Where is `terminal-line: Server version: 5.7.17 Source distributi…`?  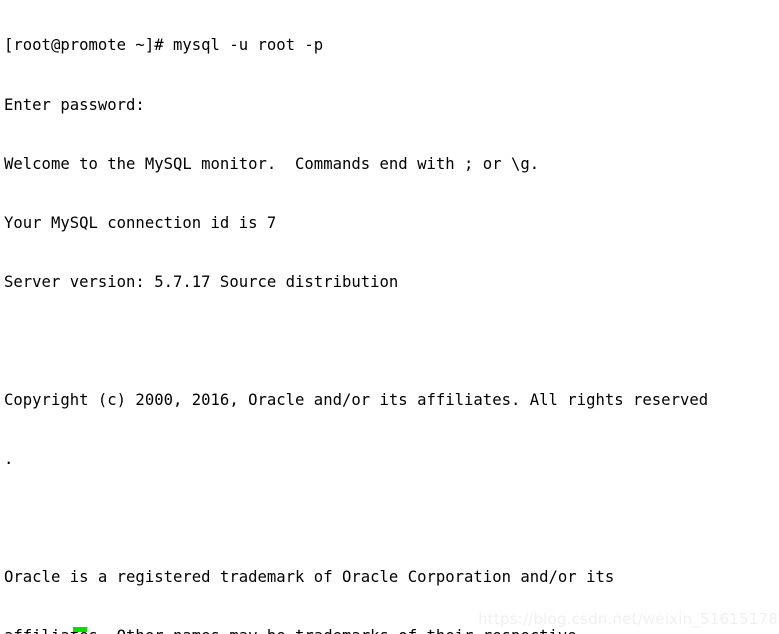 terminal-line: Server version: 5.7.17 Source distributi… is located at coordinates (201, 281).